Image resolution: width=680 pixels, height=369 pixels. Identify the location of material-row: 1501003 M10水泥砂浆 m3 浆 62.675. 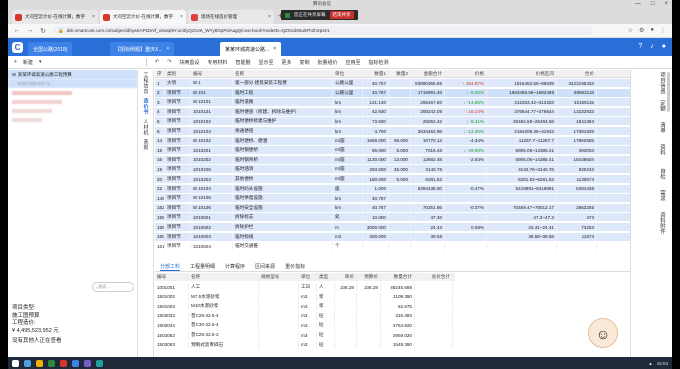
(305, 306).